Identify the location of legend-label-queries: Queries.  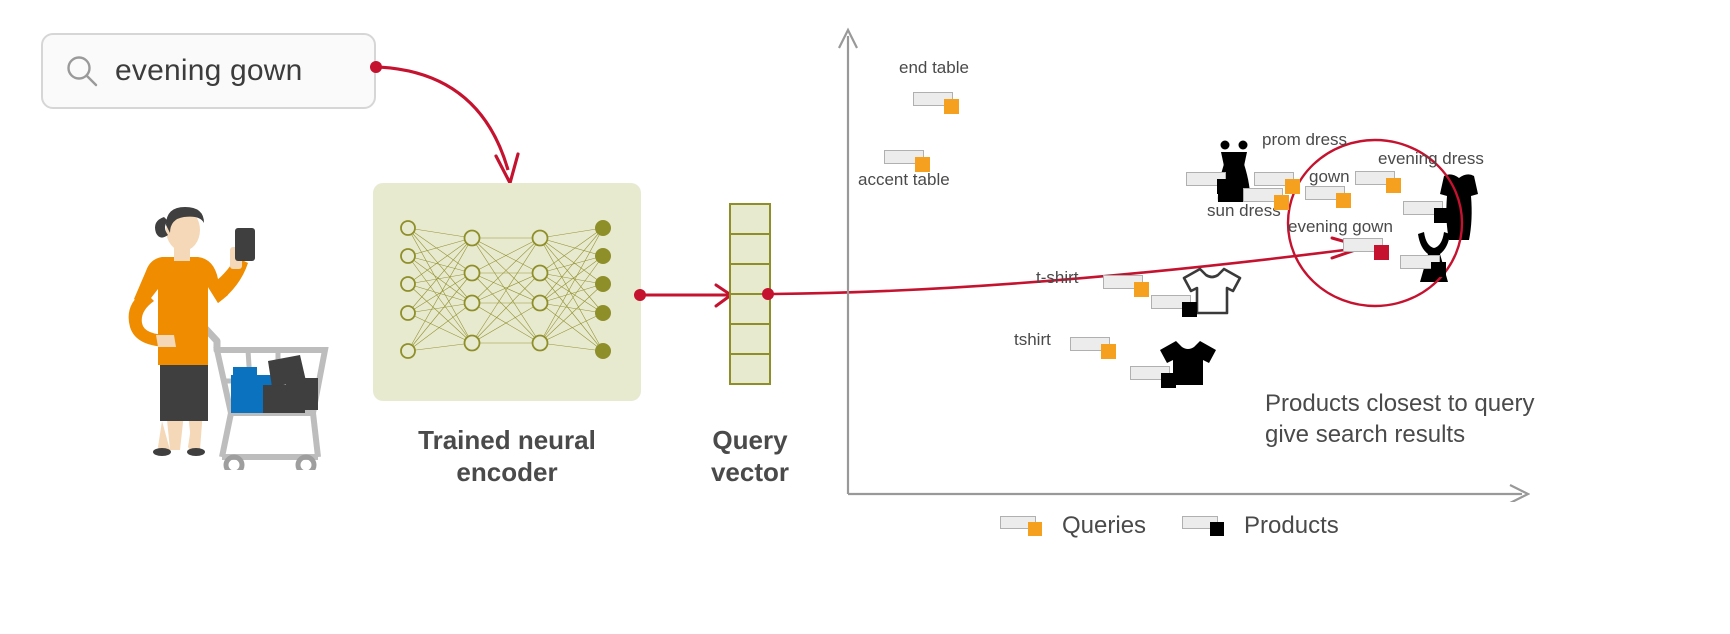
(1104, 525).